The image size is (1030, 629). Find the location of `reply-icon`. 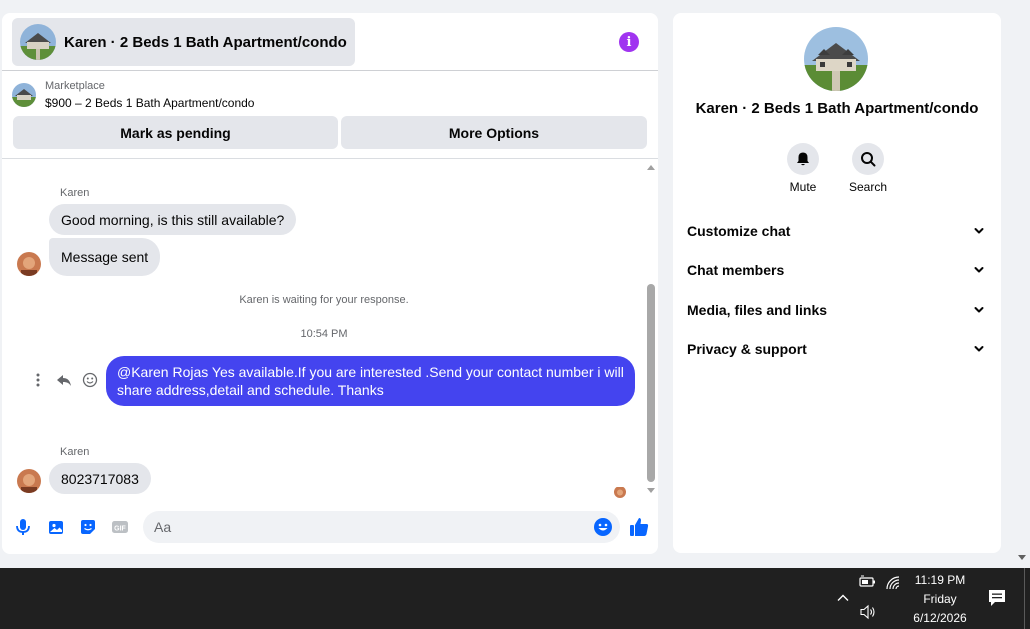

reply-icon is located at coordinates (64, 381).